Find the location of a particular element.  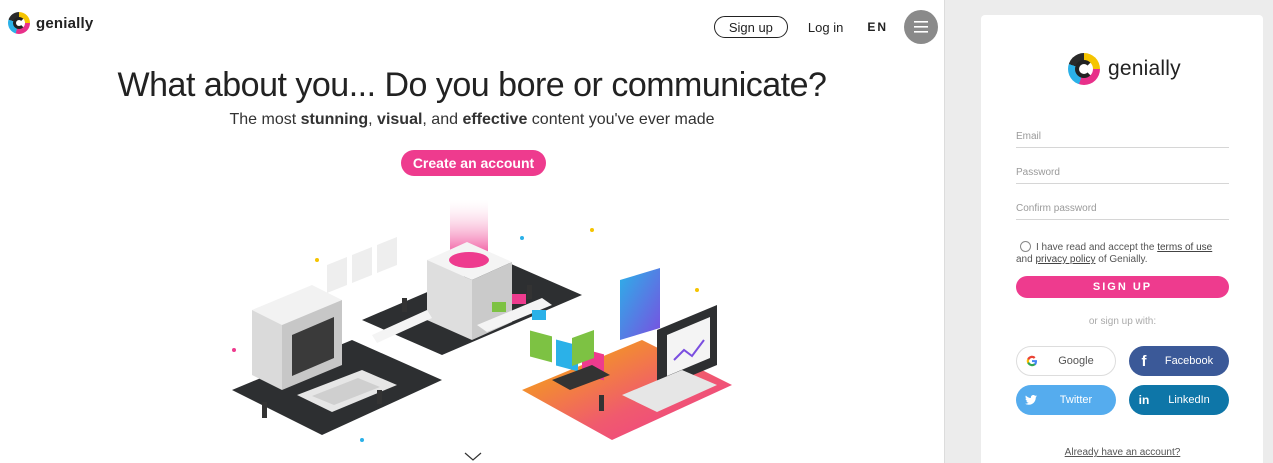

top-navigation: Sign up Log in EN is located at coordinates (825, 27).